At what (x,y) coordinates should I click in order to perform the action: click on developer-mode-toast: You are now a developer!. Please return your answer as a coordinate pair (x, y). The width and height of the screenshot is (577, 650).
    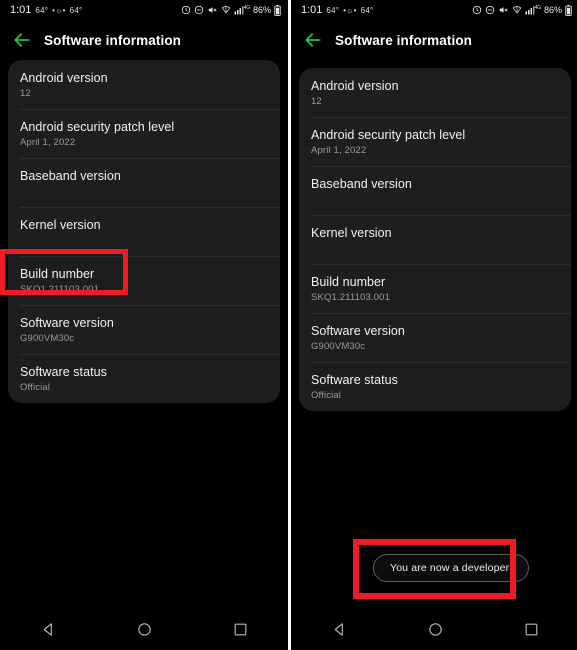
    Looking at the image, I should click on (451, 568).